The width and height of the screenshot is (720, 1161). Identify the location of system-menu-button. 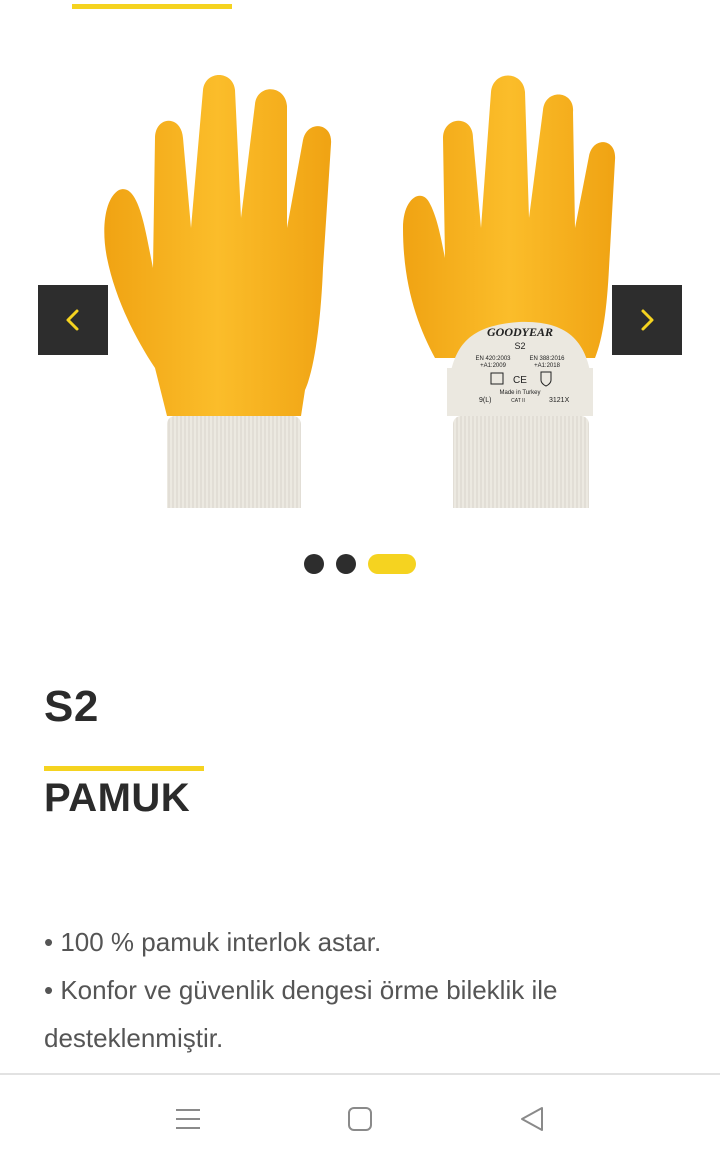
(188, 1119).